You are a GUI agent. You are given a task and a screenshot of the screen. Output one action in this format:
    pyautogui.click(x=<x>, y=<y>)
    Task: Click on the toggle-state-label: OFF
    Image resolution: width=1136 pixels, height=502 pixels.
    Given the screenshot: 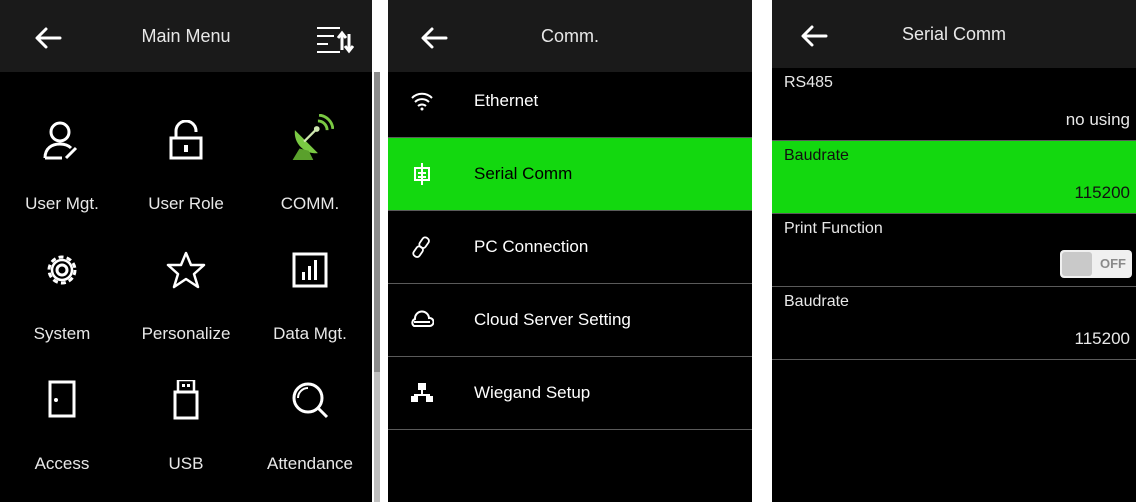 What is the action you would take?
    pyautogui.click(x=1113, y=263)
    